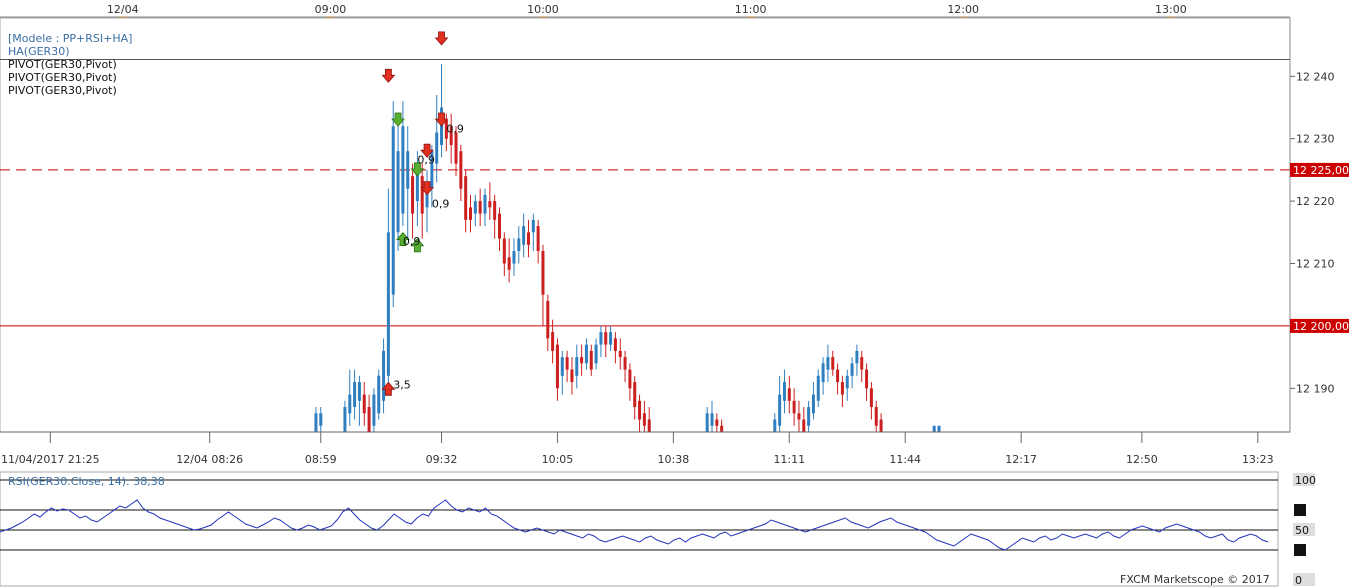 The height and width of the screenshot is (588, 1349). Describe the element at coordinates (1321, 170) in the screenshot. I see `level-price-label: 12 225,00` at that location.